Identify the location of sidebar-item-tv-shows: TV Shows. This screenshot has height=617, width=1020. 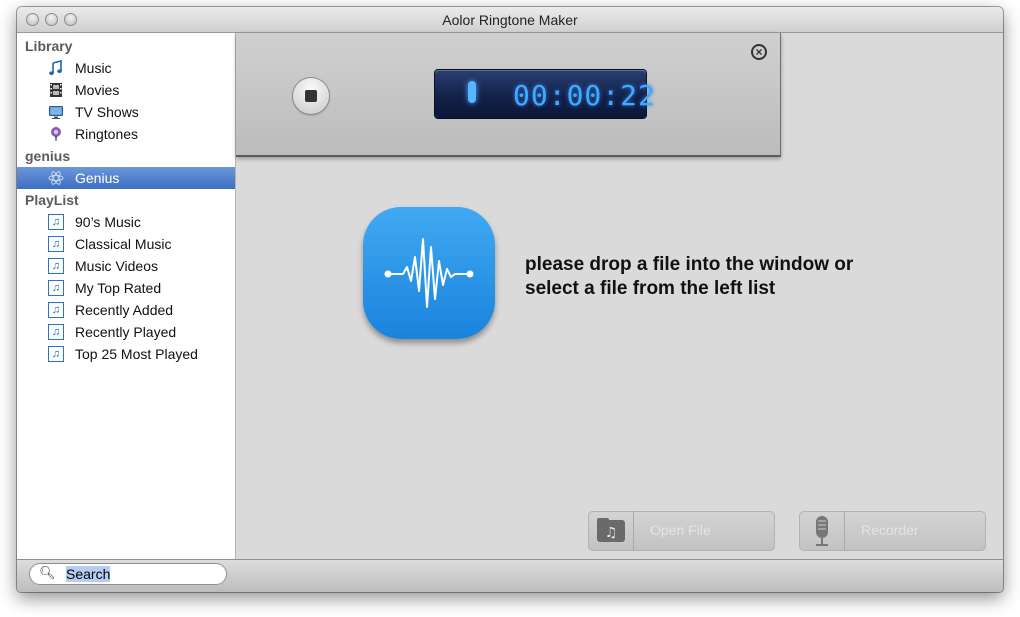
(126, 112).